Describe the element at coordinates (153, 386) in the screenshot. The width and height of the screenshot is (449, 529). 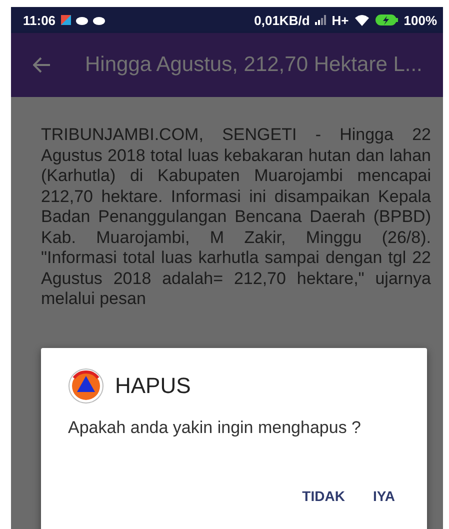
I see `dialog-title: HAPUS` at that location.